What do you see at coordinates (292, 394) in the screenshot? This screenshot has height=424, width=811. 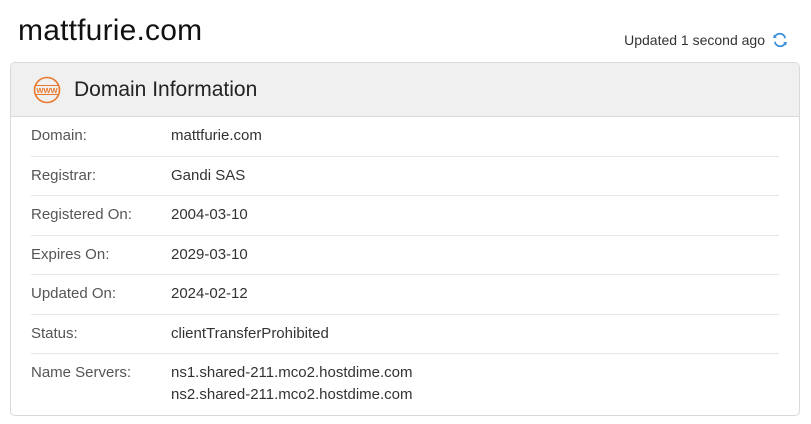 I see `name-server: ns2.shared-211.mco2.hostdime.com` at bounding box center [292, 394].